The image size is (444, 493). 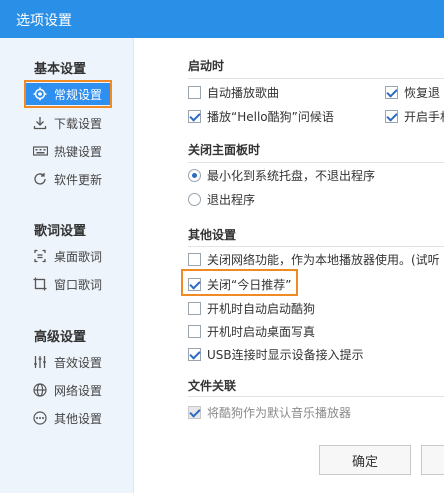 I want to click on group-title-close-panel: 关闭主面板时, so click(x=224, y=150).